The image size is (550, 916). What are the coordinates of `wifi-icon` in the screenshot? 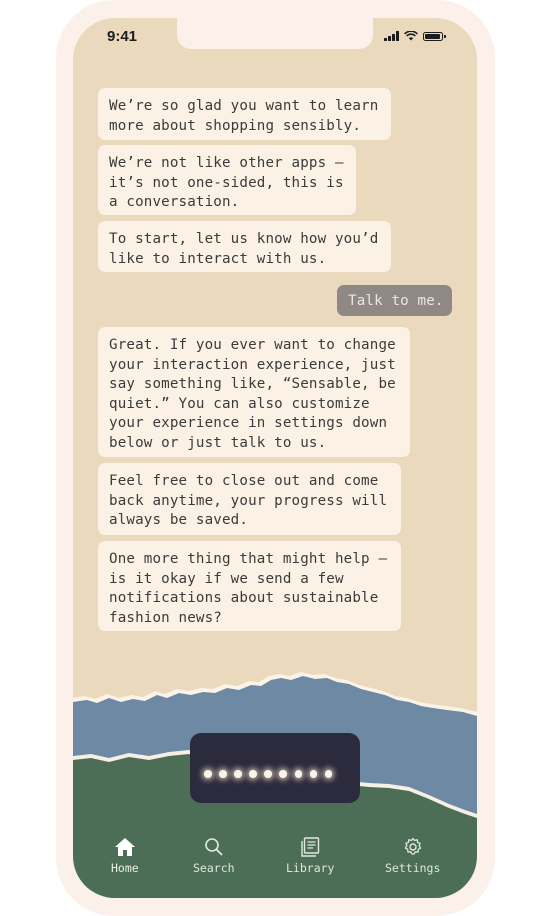 It's located at (411, 36).